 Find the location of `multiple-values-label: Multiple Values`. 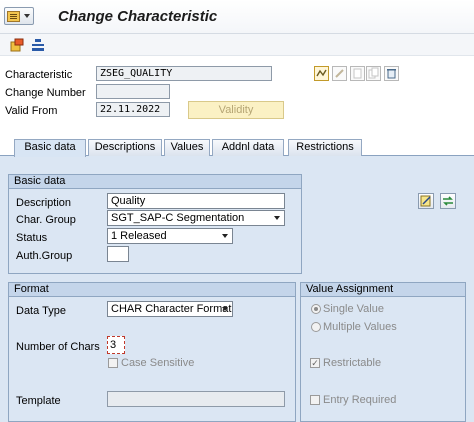

multiple-values-label: Multiple Values is located at coordinates (360, 327).